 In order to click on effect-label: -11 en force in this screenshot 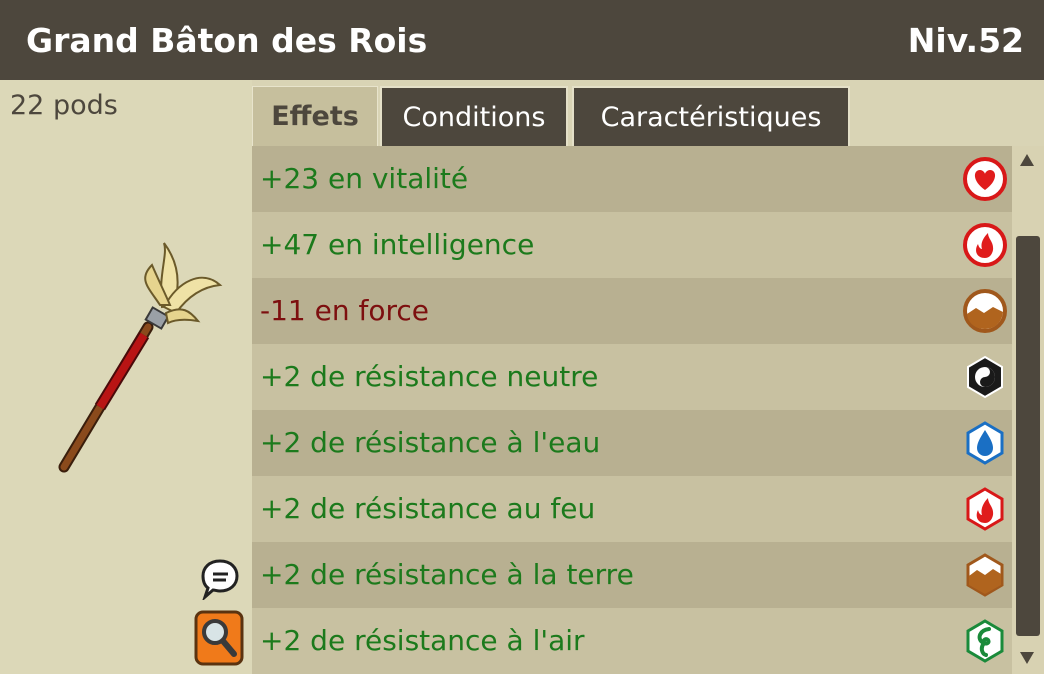, I will do `click(345, 310)`.